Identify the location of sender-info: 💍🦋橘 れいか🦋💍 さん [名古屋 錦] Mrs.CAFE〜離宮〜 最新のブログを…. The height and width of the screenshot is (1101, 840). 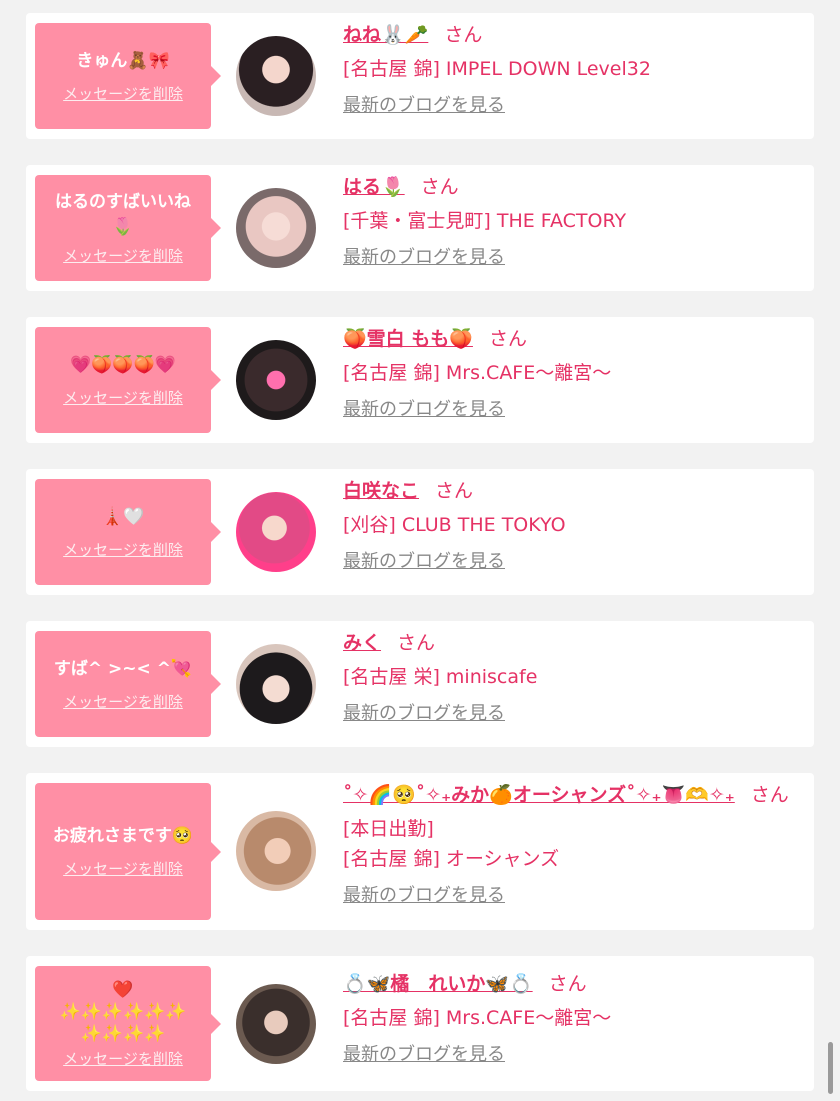
(573, 1019).